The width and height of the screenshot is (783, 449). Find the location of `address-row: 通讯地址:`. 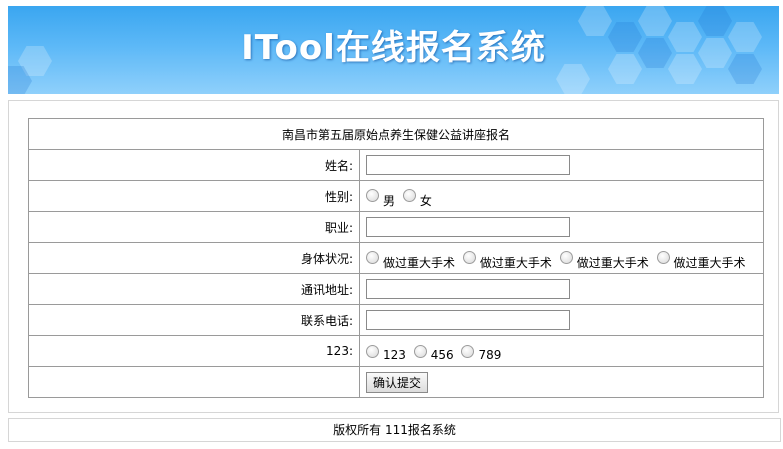

address-row: 通讯地址: is located at coordinates (396, 289).